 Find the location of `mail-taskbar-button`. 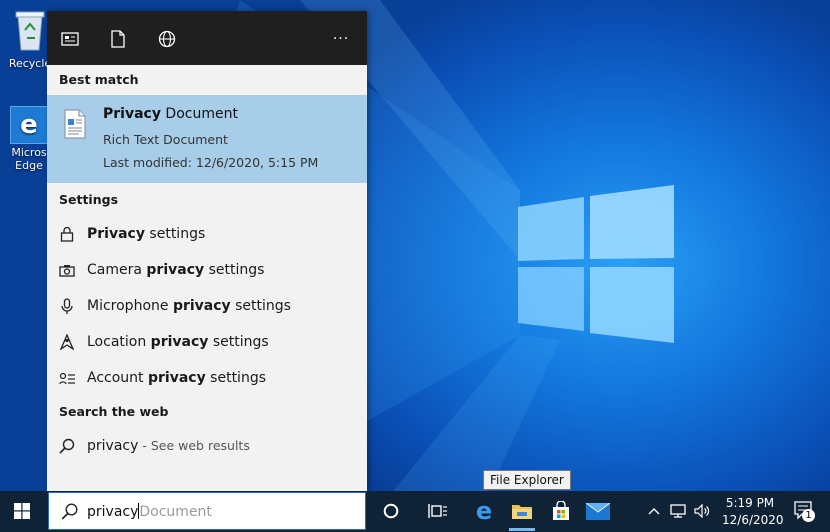

mail-taskbar-button is located at coordinates (598, 511).